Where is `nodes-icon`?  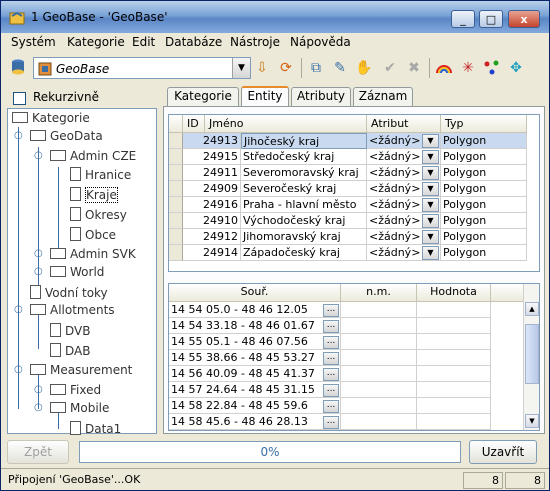
nodes-icon is located at coordinates (492, 68).